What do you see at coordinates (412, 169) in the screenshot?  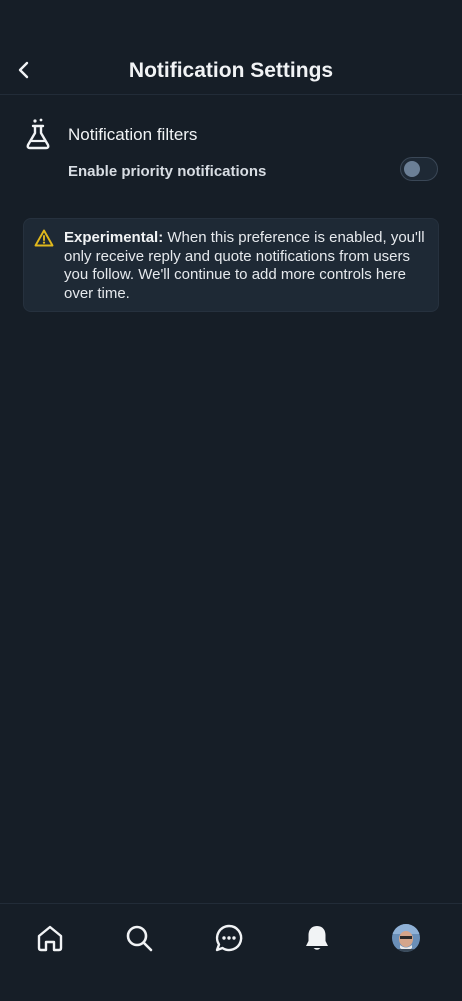 I see `toggle-knob` at bounding box center [412, 169].